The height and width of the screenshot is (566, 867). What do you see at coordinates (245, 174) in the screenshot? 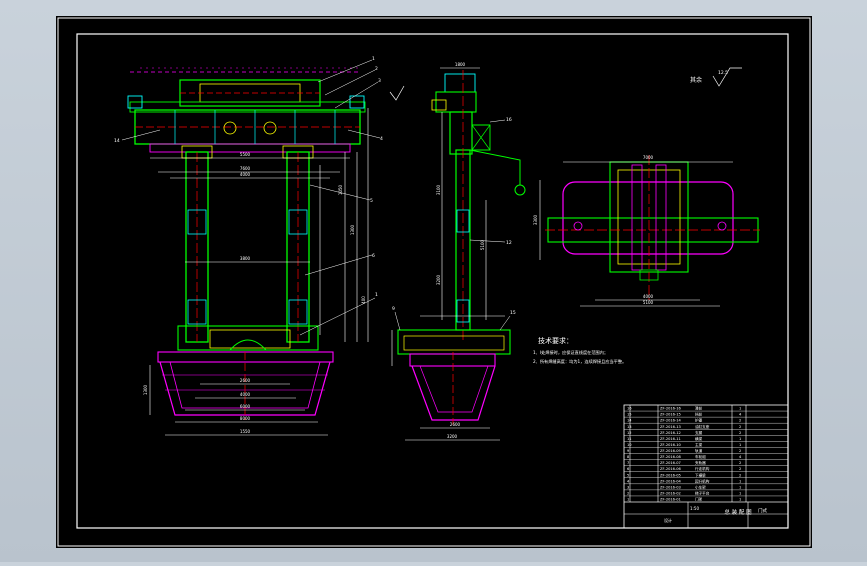
I see `front-dim-2: 4000` at bounding box center [245, 174].